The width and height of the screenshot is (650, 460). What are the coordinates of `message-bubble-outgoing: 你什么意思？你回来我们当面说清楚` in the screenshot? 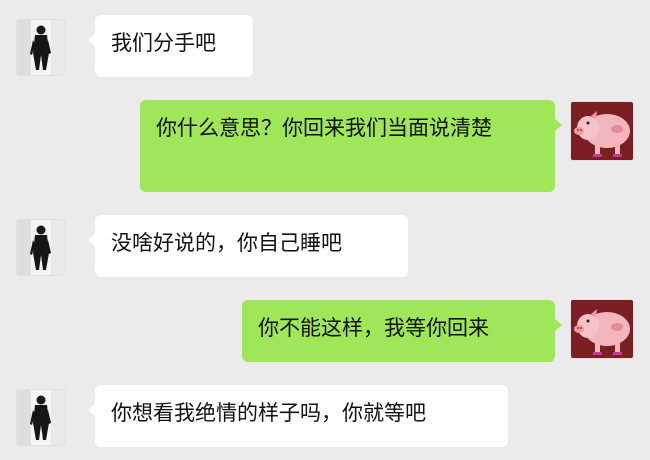 It's located at (351, 146).